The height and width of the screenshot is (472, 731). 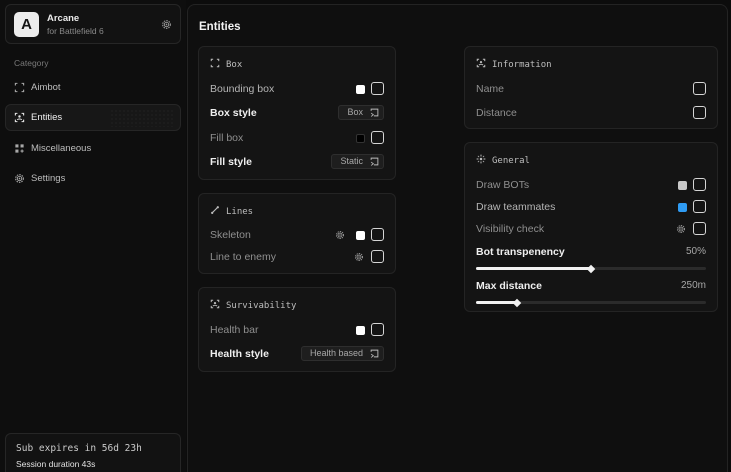 What do you see at coordinates (142, 118) in the screenshot?
I see `active-pattern` at bounding box center [142, 118].